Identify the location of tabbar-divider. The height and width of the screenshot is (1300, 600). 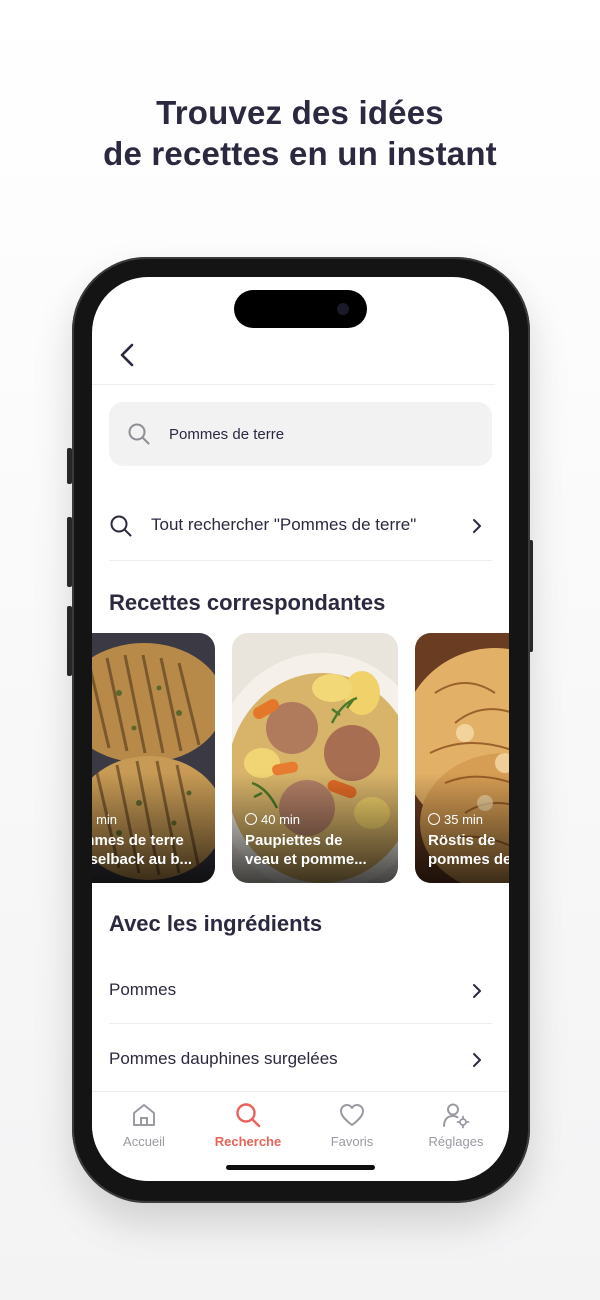
(300, 1091).